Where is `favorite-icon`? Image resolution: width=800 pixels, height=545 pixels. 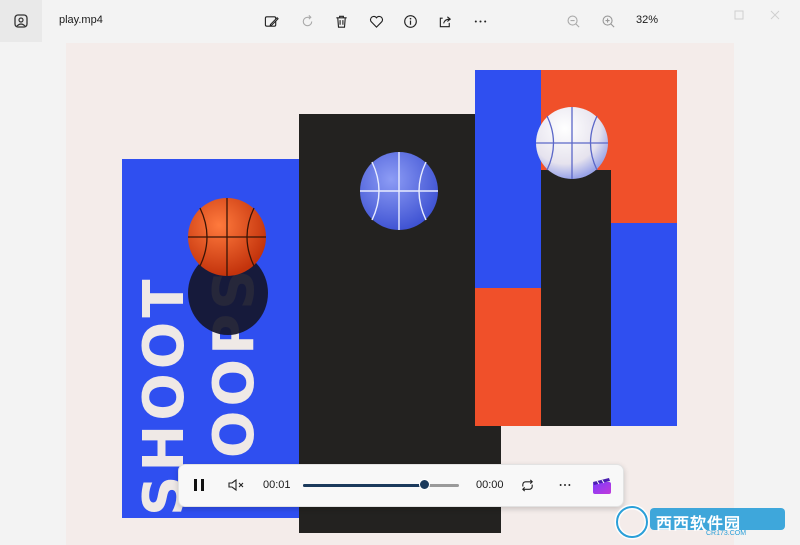
favorite-icon is located at coordinates (376, 21).